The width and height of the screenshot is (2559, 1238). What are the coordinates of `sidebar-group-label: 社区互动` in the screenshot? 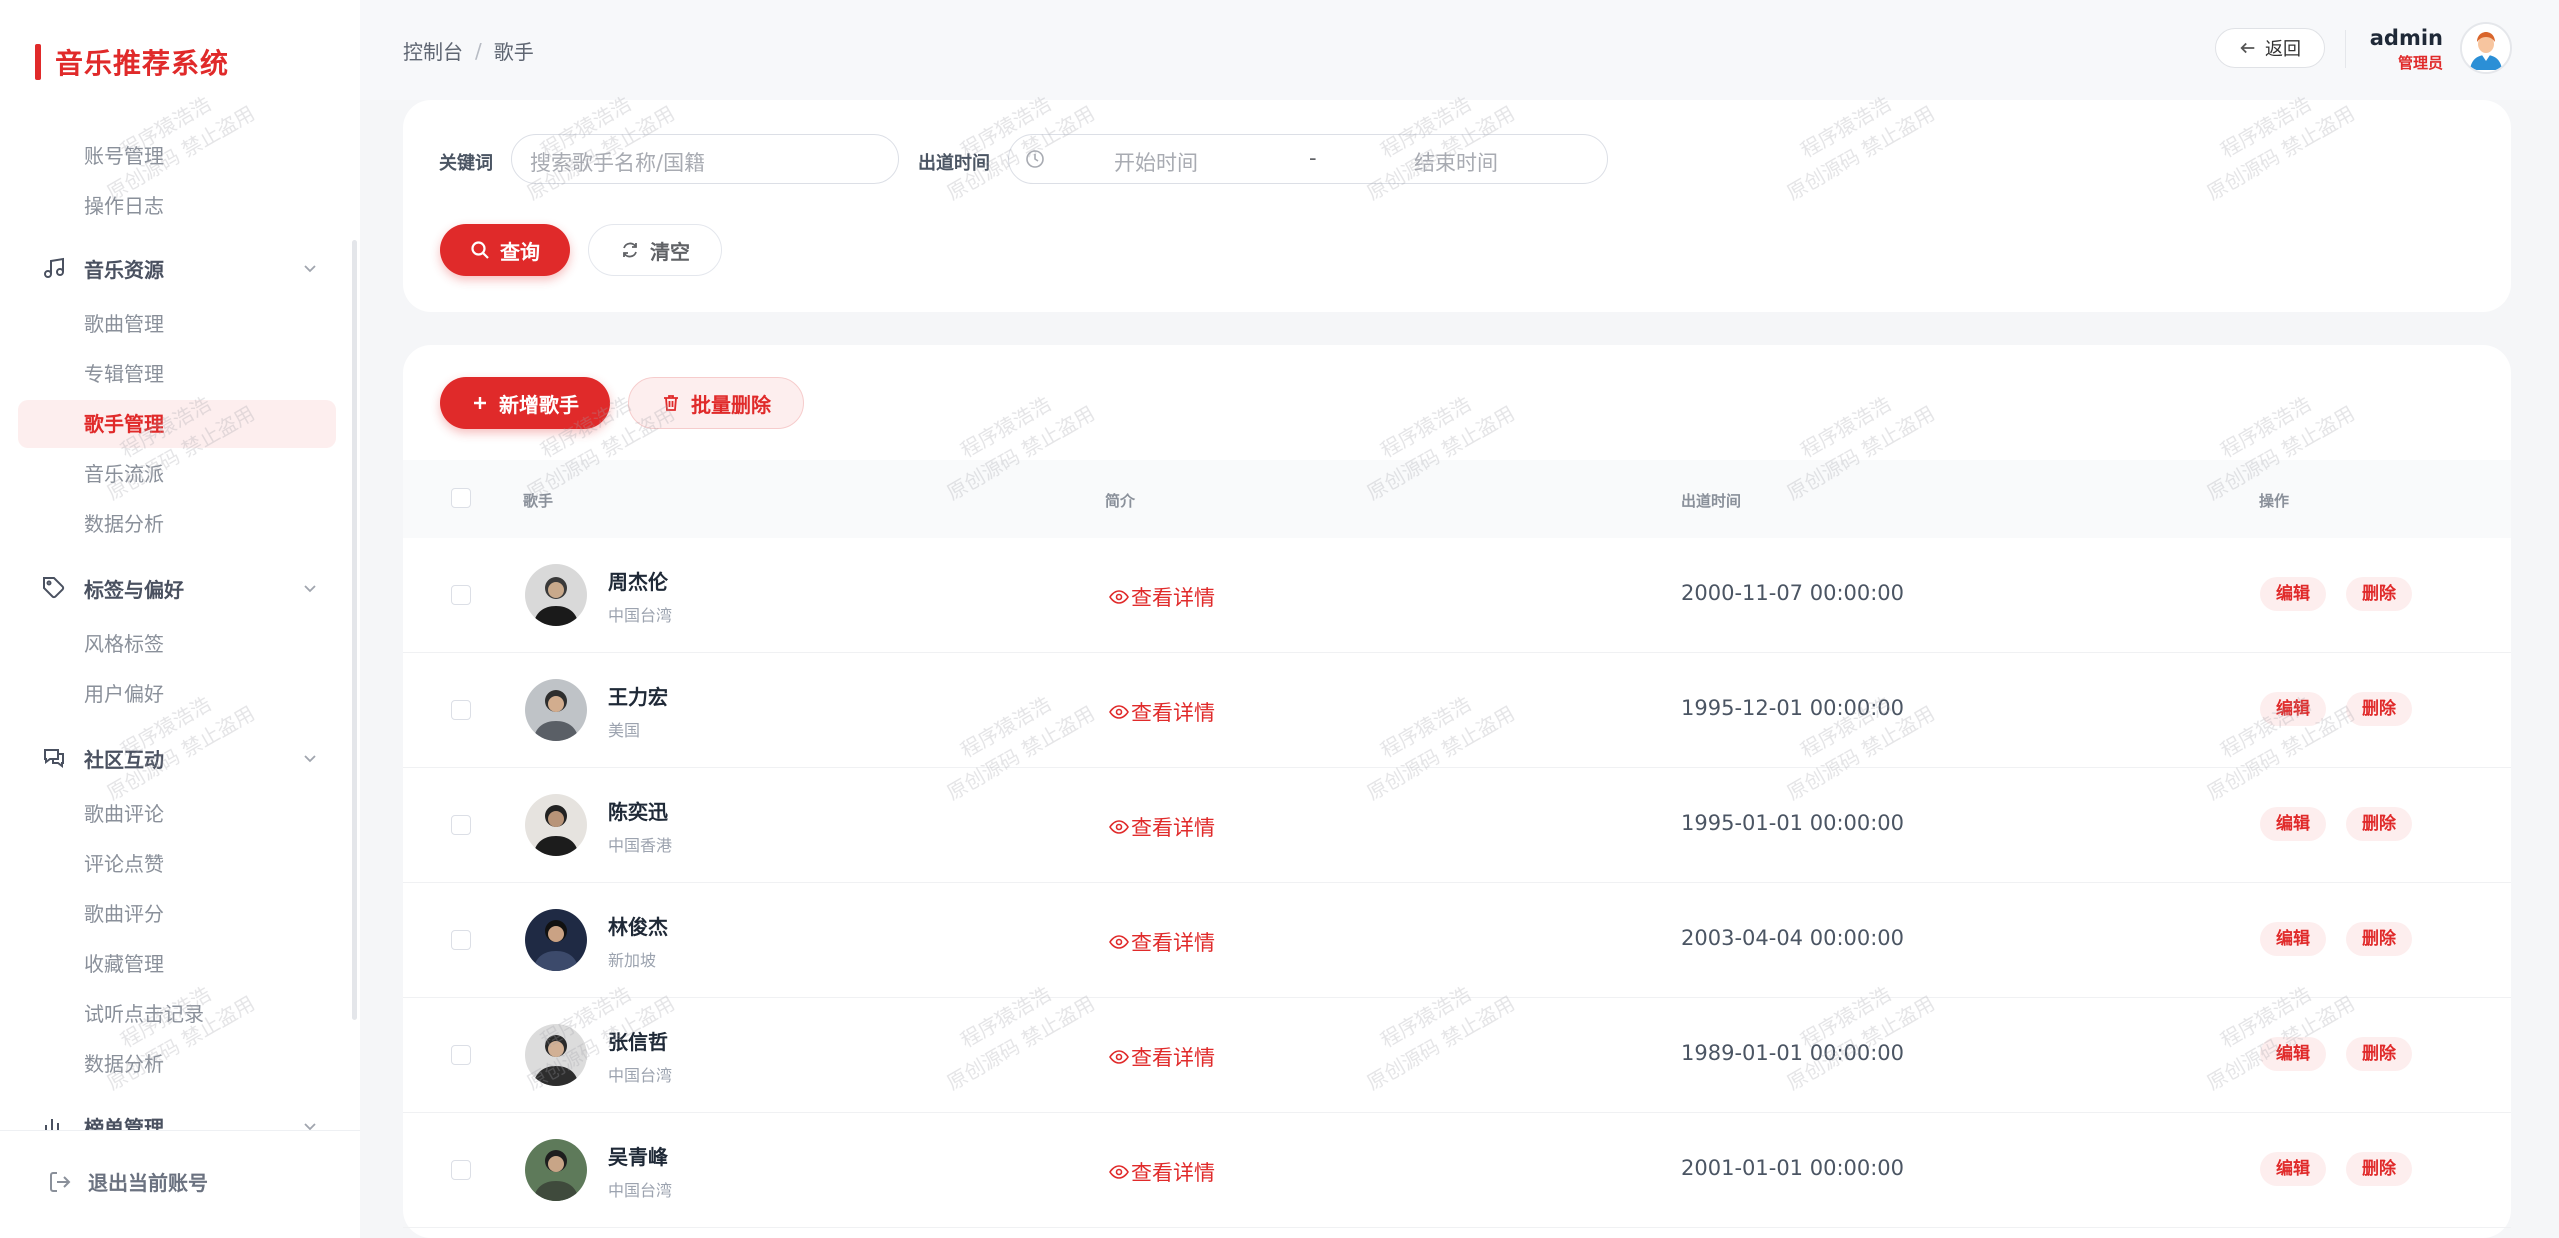 It's located at (124, 759).